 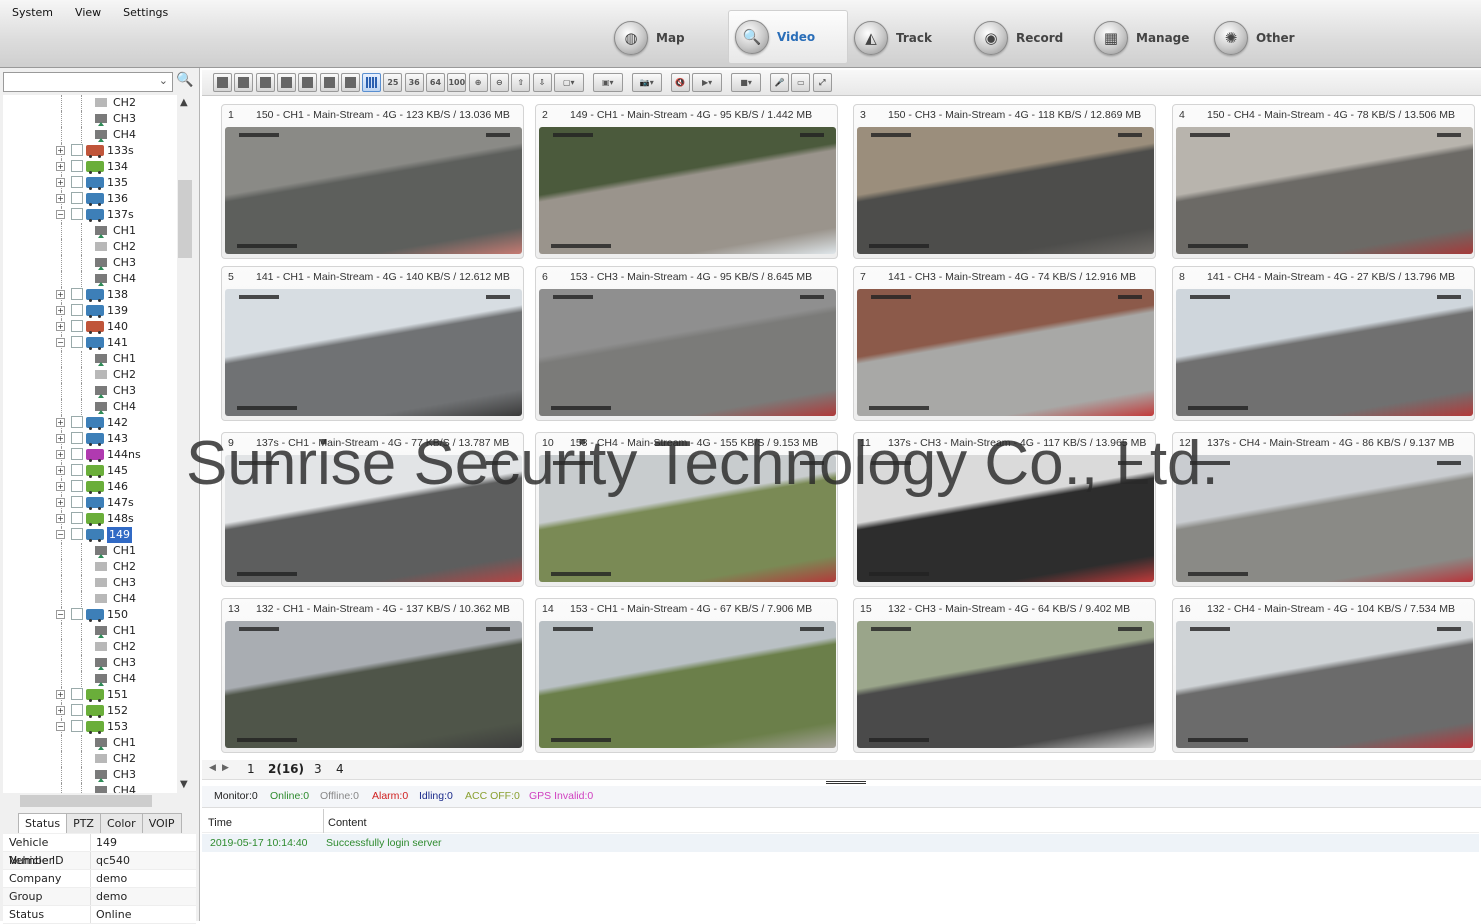 What do you see at coordinates (90, 439) in the screenshot?
I see `tree-vehicle-node: + 143` at bounding box center [90, 439].